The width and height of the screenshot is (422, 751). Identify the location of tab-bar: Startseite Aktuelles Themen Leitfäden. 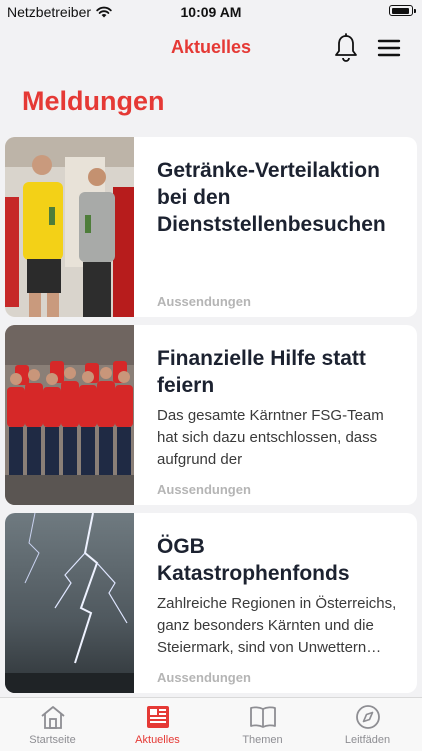
(211, 724).